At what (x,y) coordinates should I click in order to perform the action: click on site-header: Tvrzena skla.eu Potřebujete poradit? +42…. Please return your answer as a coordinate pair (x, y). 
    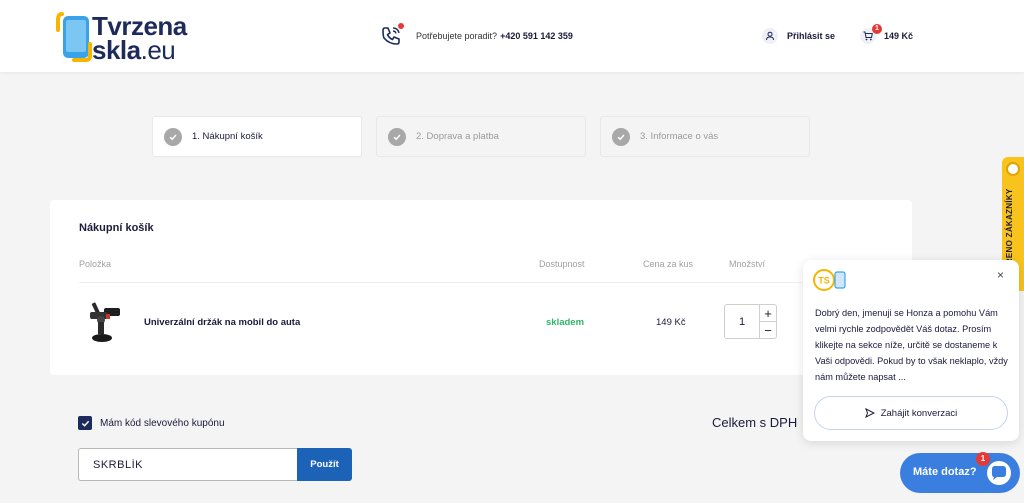
    Looking at the image, I should click on (512, 36).